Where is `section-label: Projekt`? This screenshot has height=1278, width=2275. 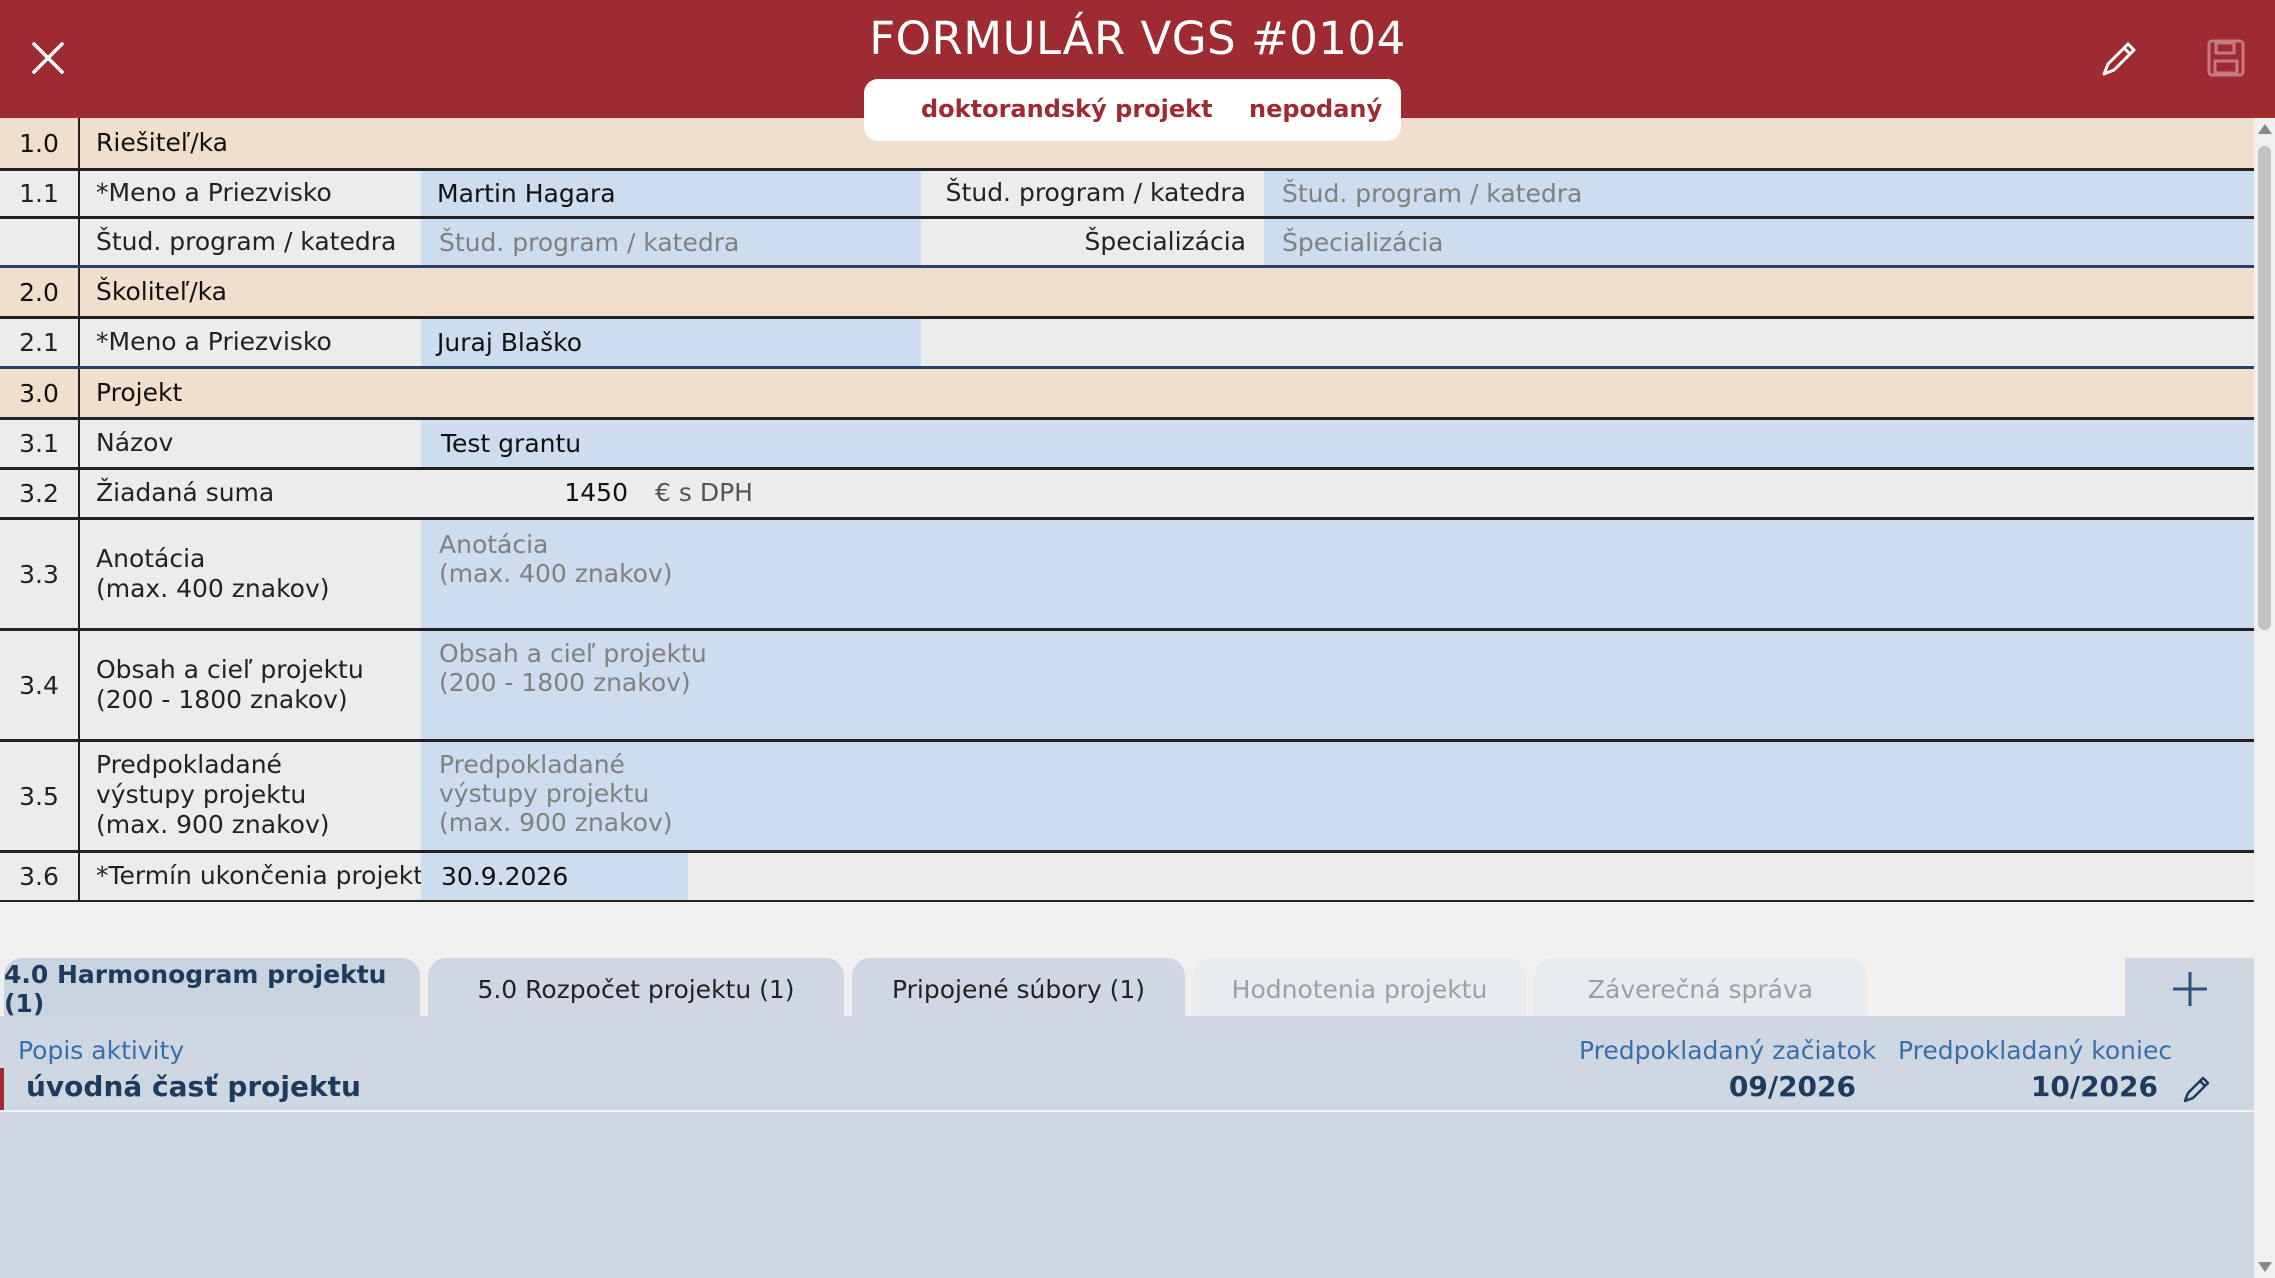
section-label: Projekt is located at coordinates (139, 392).